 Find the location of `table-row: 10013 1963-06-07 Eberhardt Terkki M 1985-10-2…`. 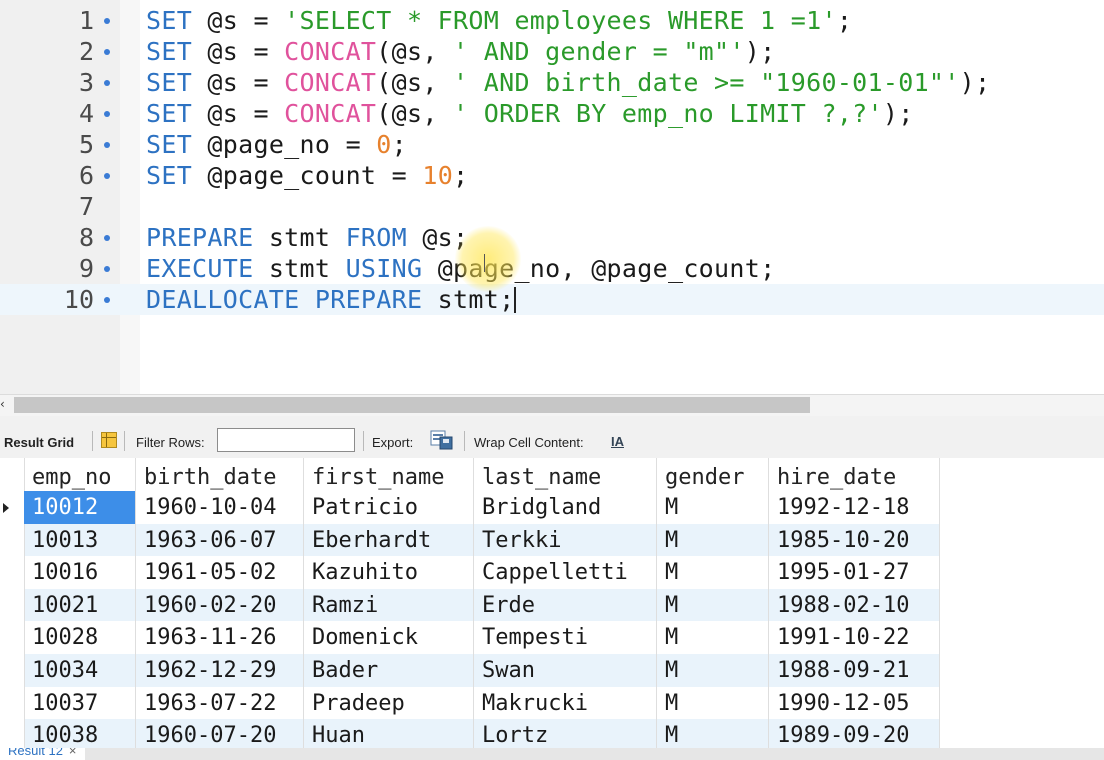

table-row: 10013 1963-06-07 Eberhardt Terkki M 1985-10-2… is located at coordinates (470, 540).